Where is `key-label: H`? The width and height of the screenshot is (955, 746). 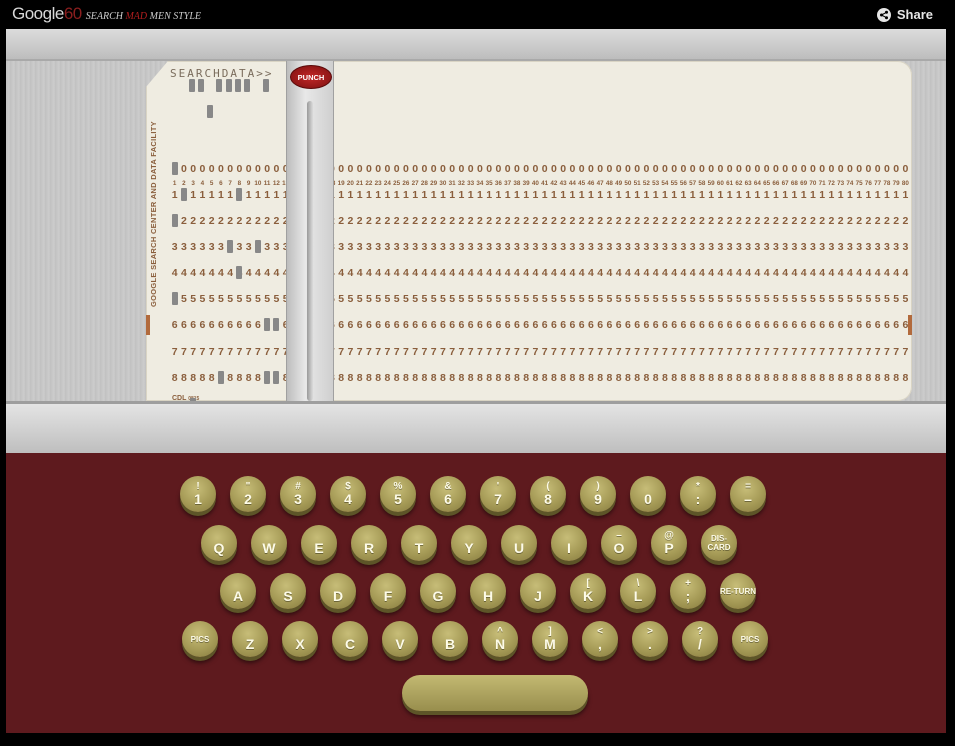 key-label: H is located at coordinates (488, 596).